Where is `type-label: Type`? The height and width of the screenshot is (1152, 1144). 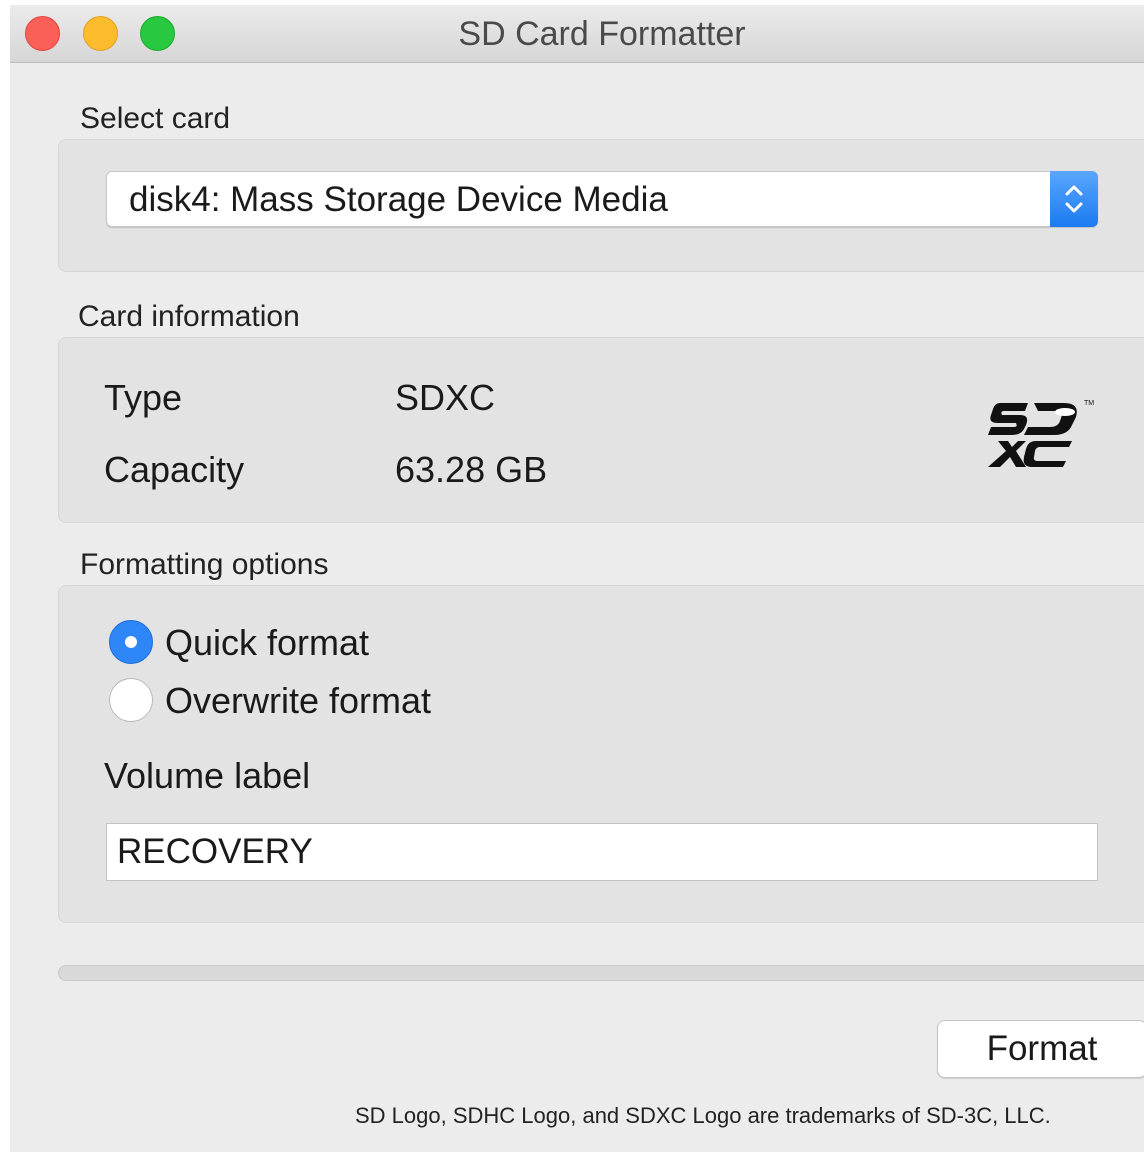 type-label: Type is located at coordinates (143, 397).